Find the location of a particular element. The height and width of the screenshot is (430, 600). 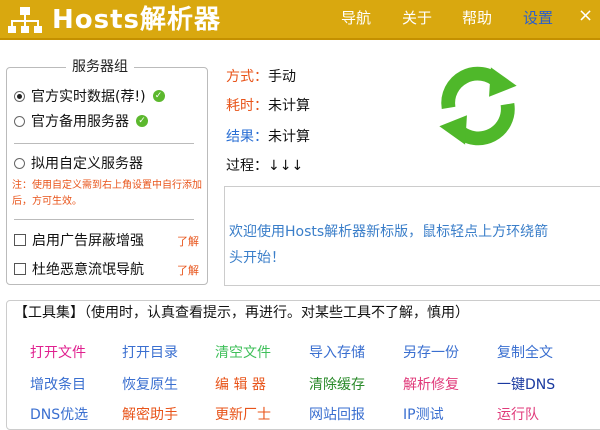

tool-clear-file: 清空文件 is located at coordinates (243, 353).